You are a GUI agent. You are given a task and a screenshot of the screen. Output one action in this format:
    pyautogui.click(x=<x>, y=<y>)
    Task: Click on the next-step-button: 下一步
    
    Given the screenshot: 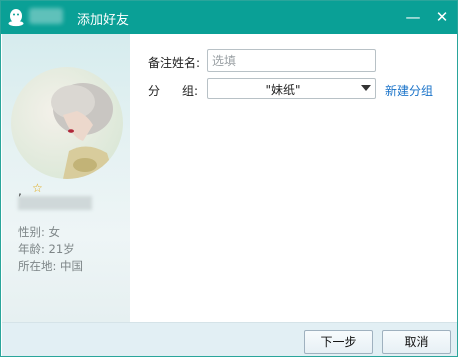 What is the action you would take?
    pyautogui.click(x=338, y=342)
    